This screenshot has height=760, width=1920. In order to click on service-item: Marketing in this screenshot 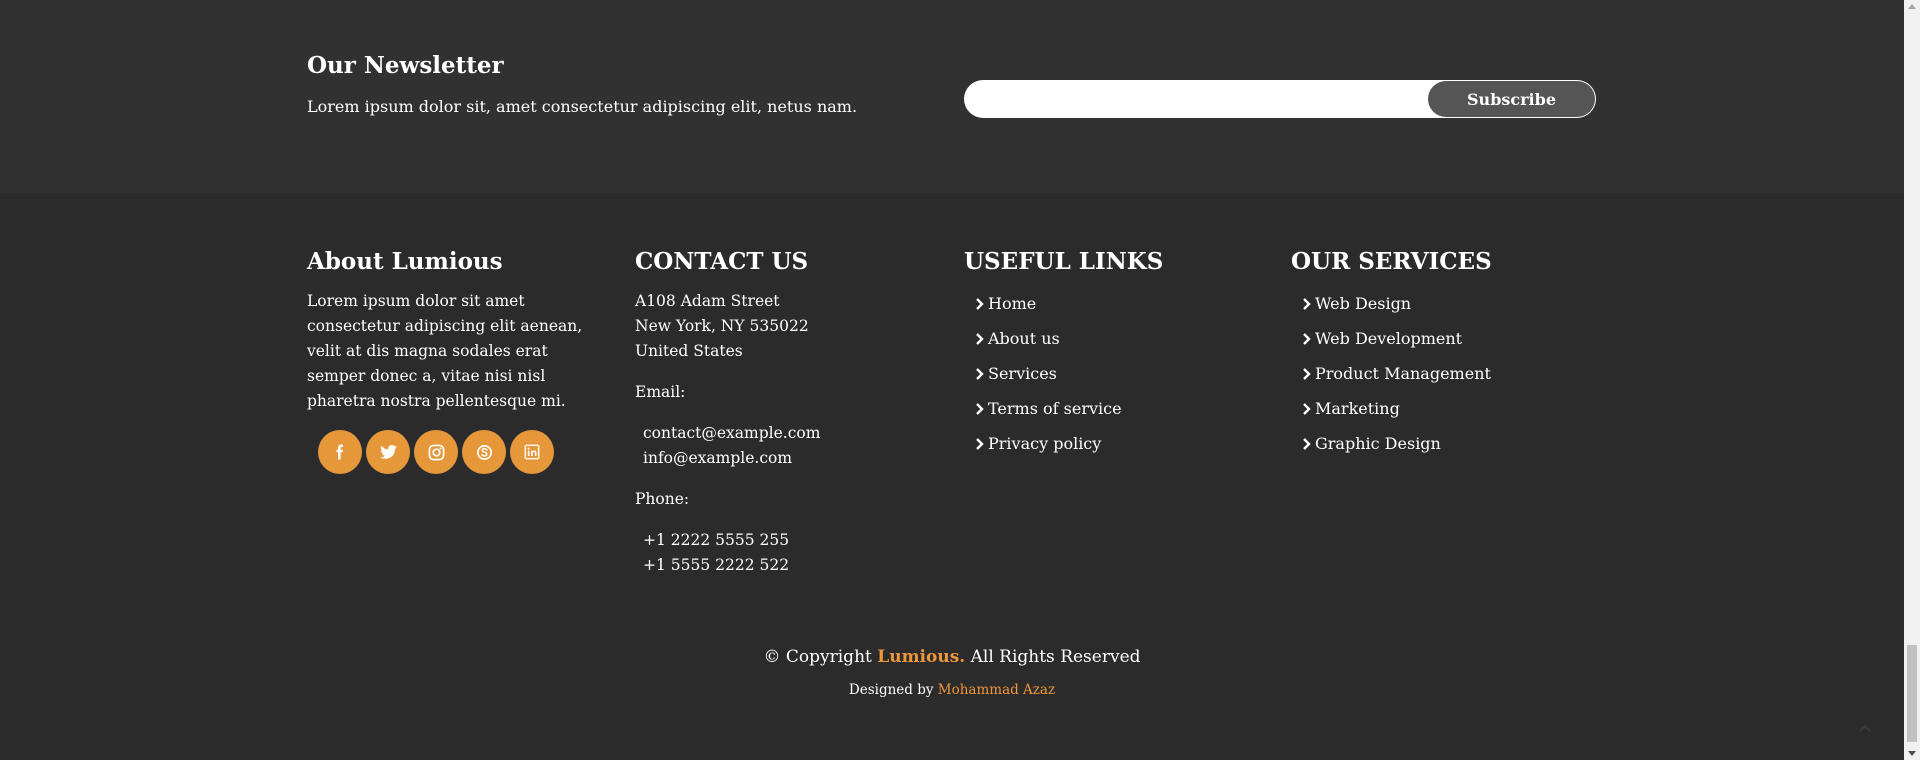, I will do `click(1446, 416)`.